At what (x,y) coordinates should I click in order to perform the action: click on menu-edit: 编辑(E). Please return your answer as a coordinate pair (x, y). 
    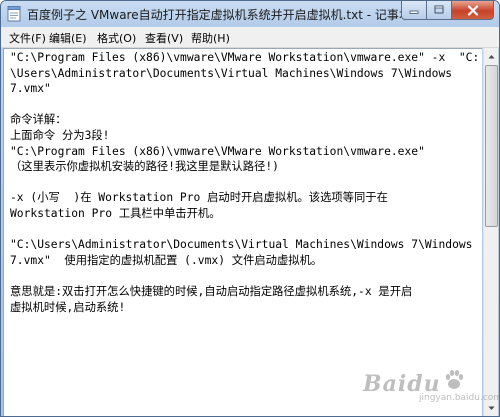
    Looking at the image, I should click on (68, 38).